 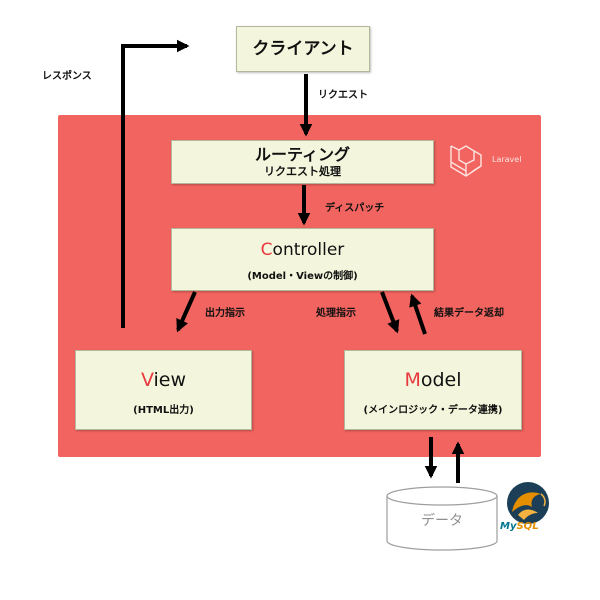 I want to click on controller-label-rest: ontroller, so click(x=308, y=250).